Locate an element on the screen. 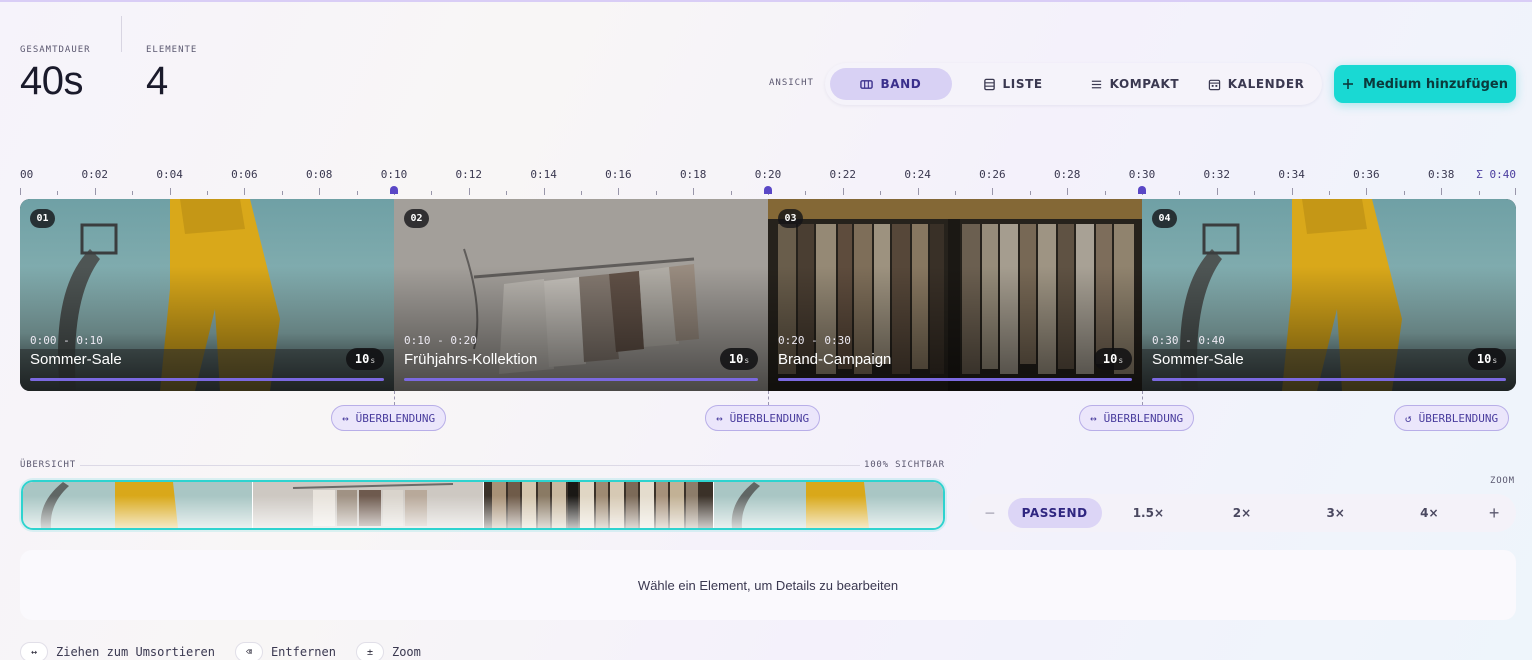 This screenshot has width=1532, height=660. zoom-option-3x: 3× is located at coordinates (1336, 513).